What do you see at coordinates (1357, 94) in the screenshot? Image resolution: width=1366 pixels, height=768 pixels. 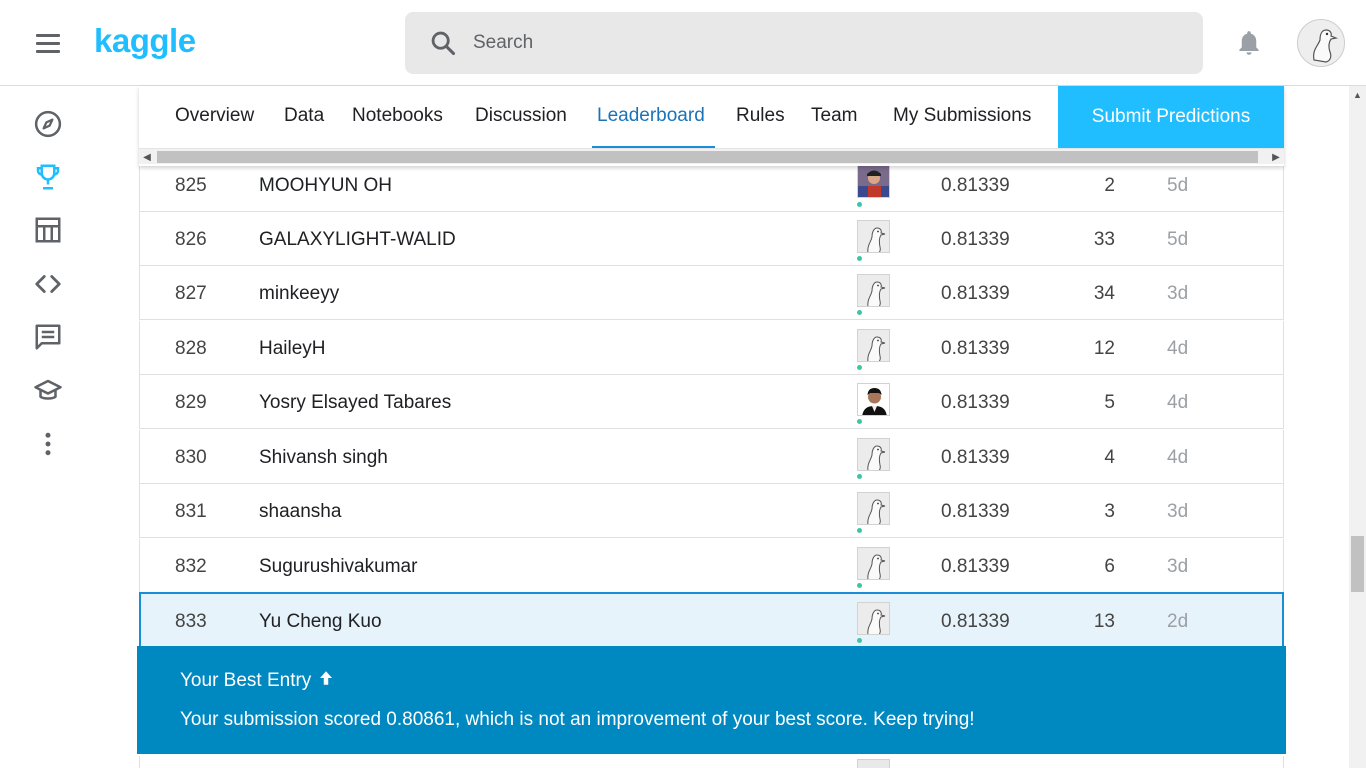 I see `scroll-up-arrow-icon: ▲` at bounding box center [1357, 94].